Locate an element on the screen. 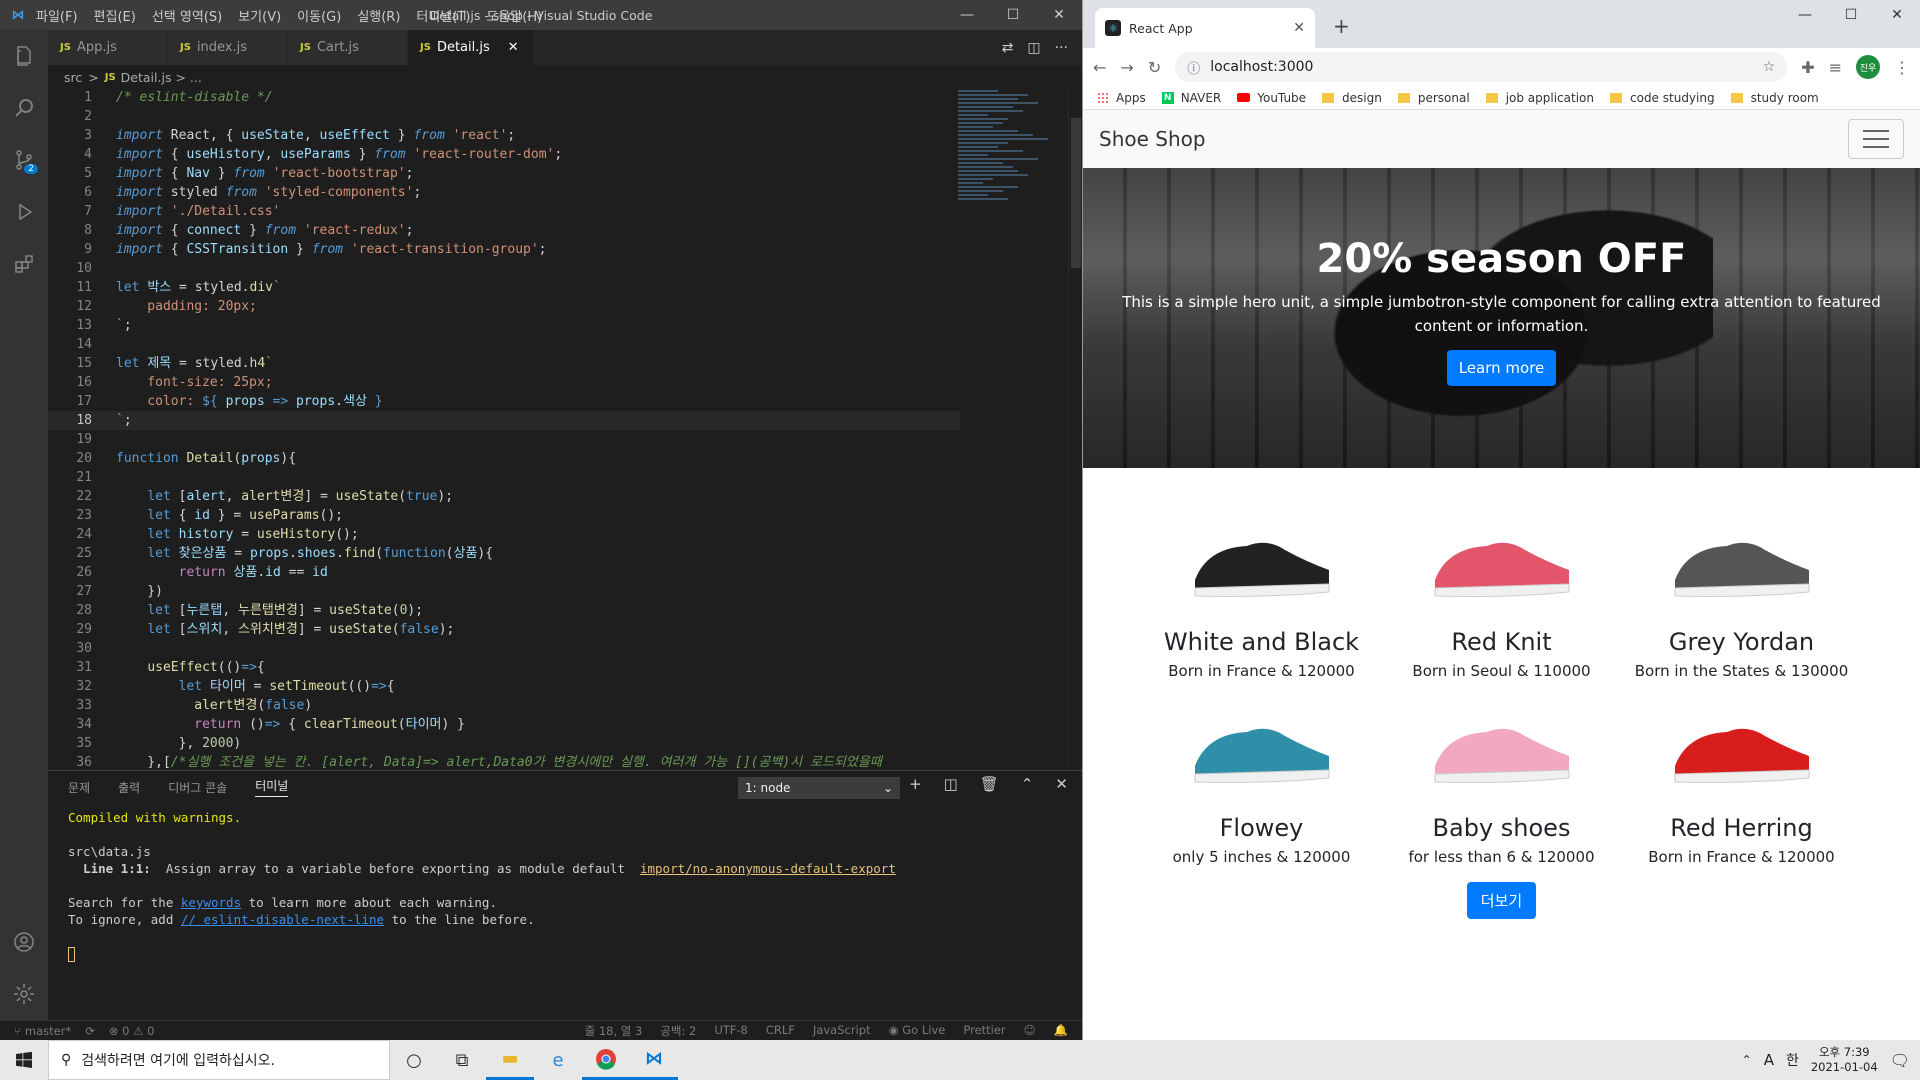 This screenshot has width=1920, height=1080. explorer-icon is located at coordinates (24, 56).